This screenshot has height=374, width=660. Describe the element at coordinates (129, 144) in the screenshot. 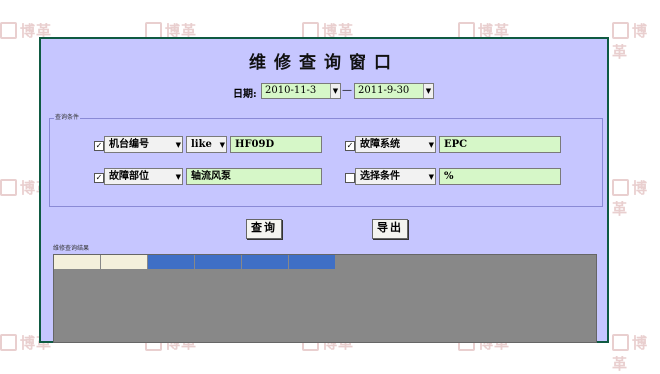

I see `field-select-value: 机台编号` at that location.